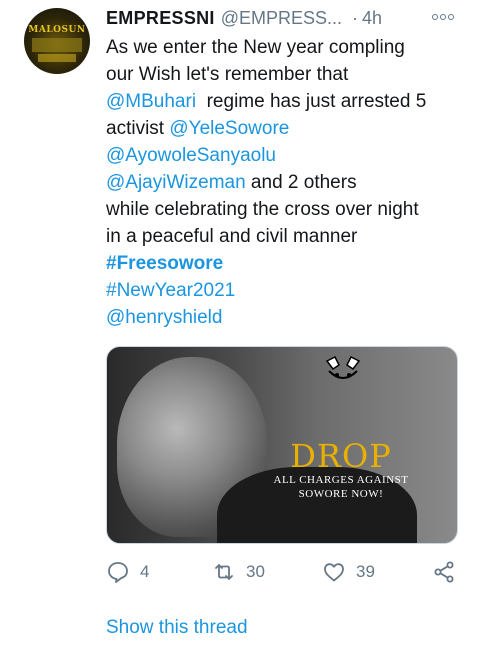 The width and height of the screenshot is (480, 656). I want to click on tweet-line: while celebrating the cross over night, so click(286, 209).